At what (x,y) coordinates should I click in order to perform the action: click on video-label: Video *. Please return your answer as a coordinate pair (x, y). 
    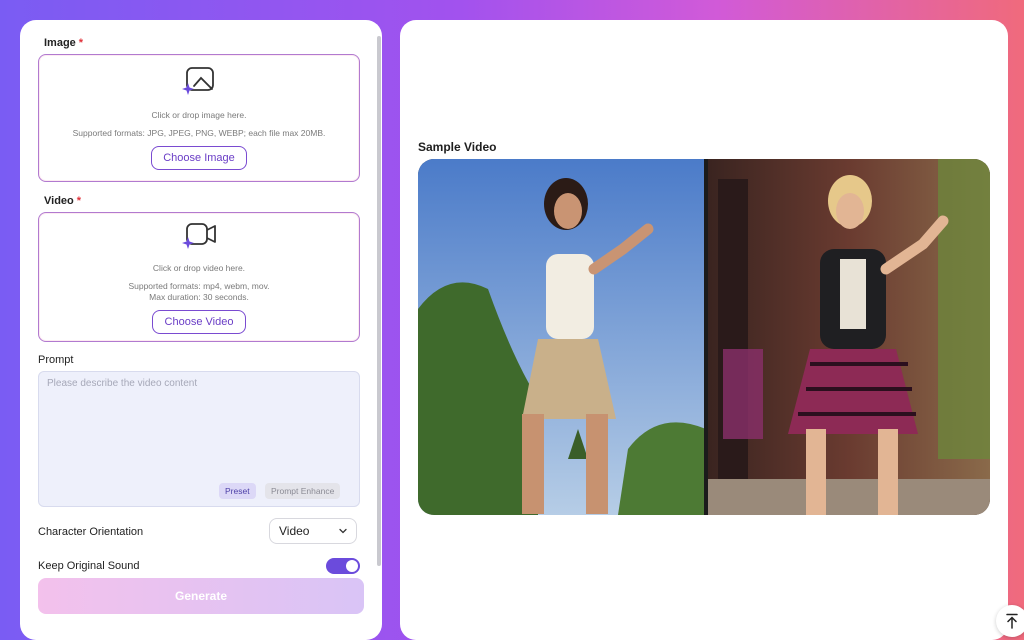
    Looking at the image, I should click on (62, 201).